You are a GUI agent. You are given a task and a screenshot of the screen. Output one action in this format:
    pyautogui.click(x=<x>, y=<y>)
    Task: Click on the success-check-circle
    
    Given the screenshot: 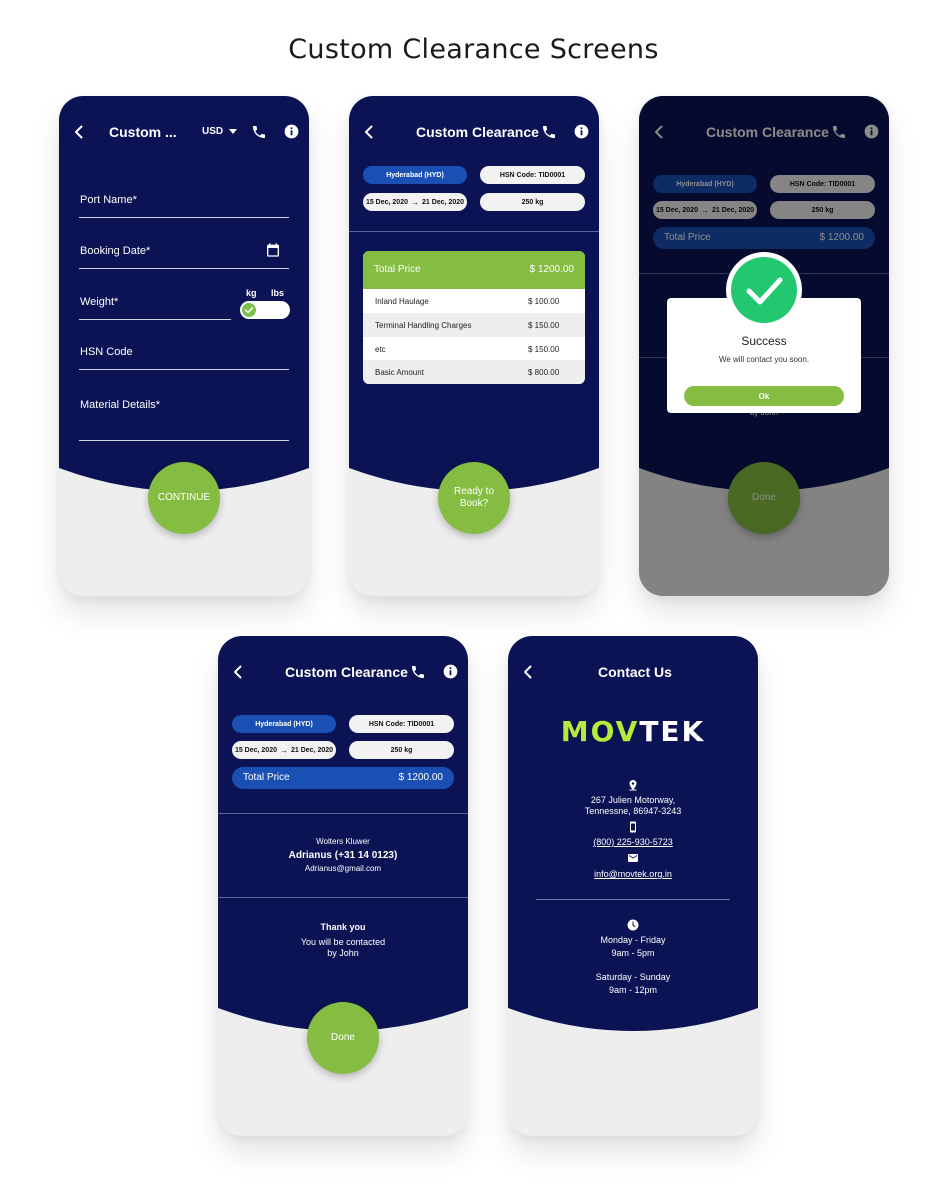 What is the action you would take?
    pyautogui.click(x=764, y=290)
    